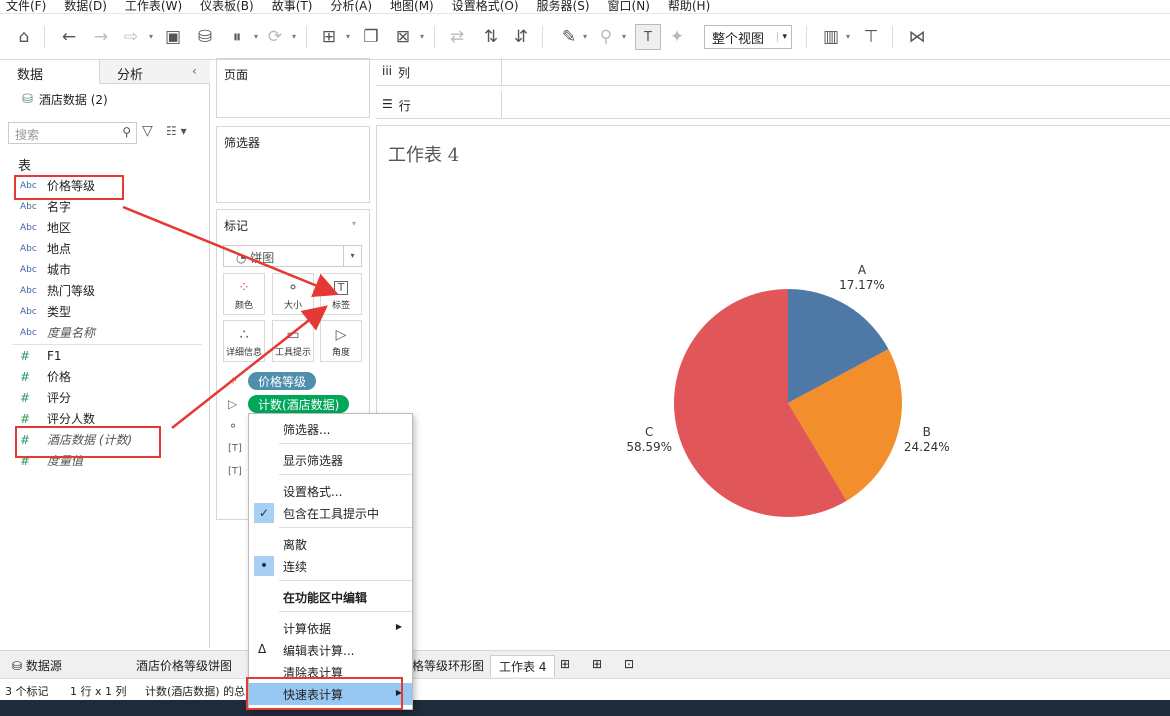 This screenshot has height=716, width=1170. What do you see at coordinates (563, 6) in the screenshot?
I see `menu-server: 服务器(S)` at bounding box center [563, 6].